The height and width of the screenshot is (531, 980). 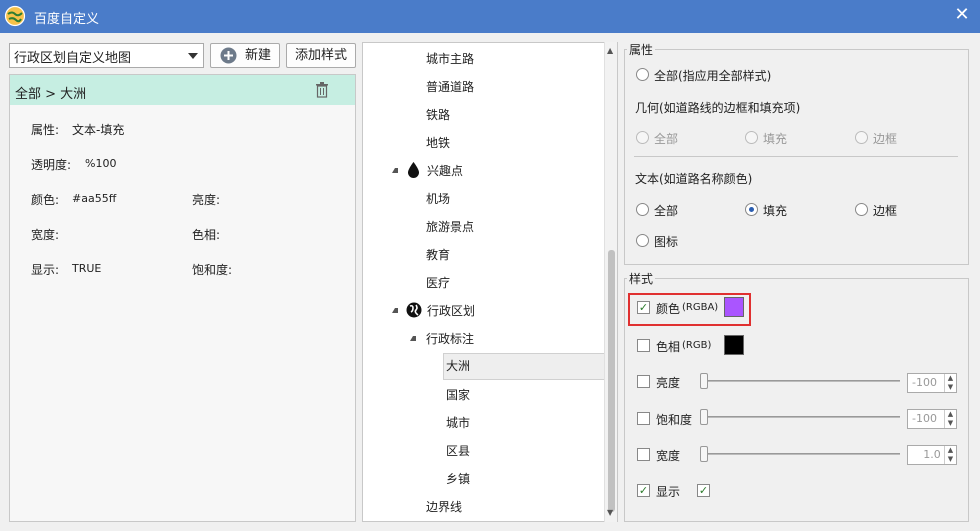 I want to click on hue-suffix: (RGB), so click(x=697, y=345).